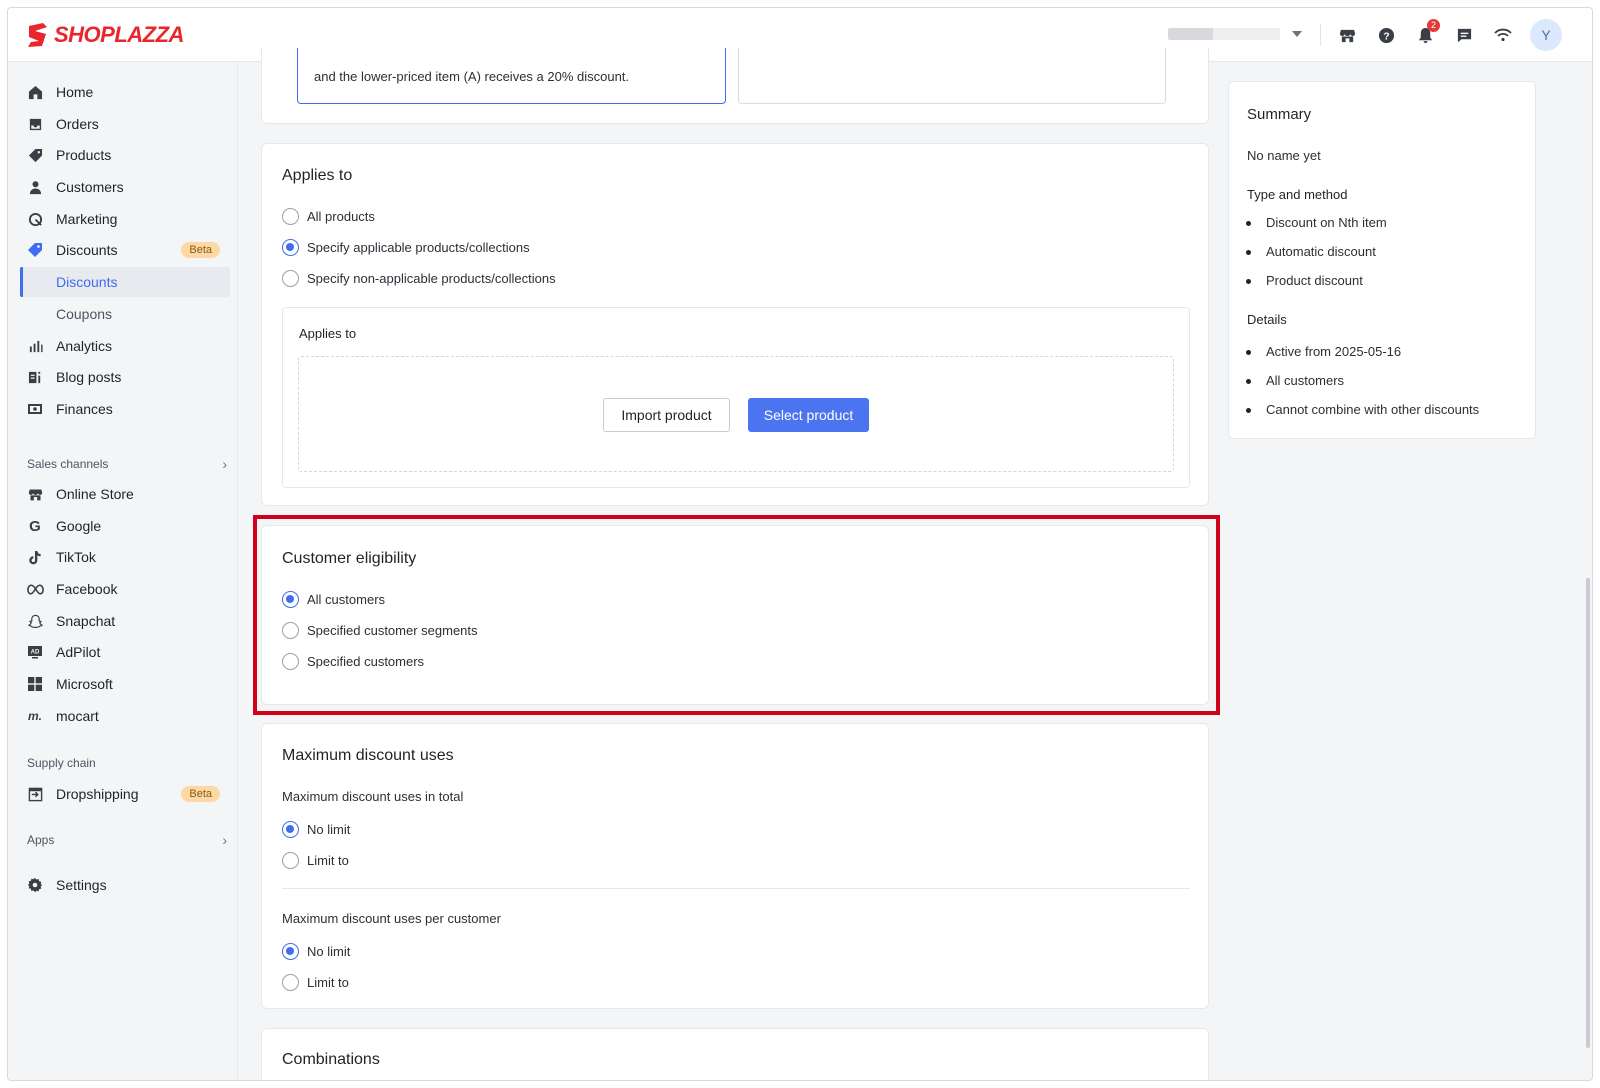 The width and height of the screenshot is (1600, 1088). I want to click on combinations-title: Combinations, so click(331, 1059).